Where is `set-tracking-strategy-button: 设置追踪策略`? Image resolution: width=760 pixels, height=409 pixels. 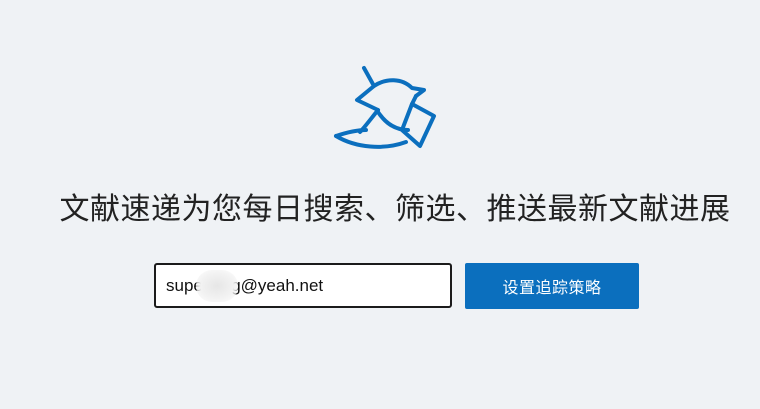
set-tracking-strategy-button: 设置追踪策略 is located at coordinates (552, 286).